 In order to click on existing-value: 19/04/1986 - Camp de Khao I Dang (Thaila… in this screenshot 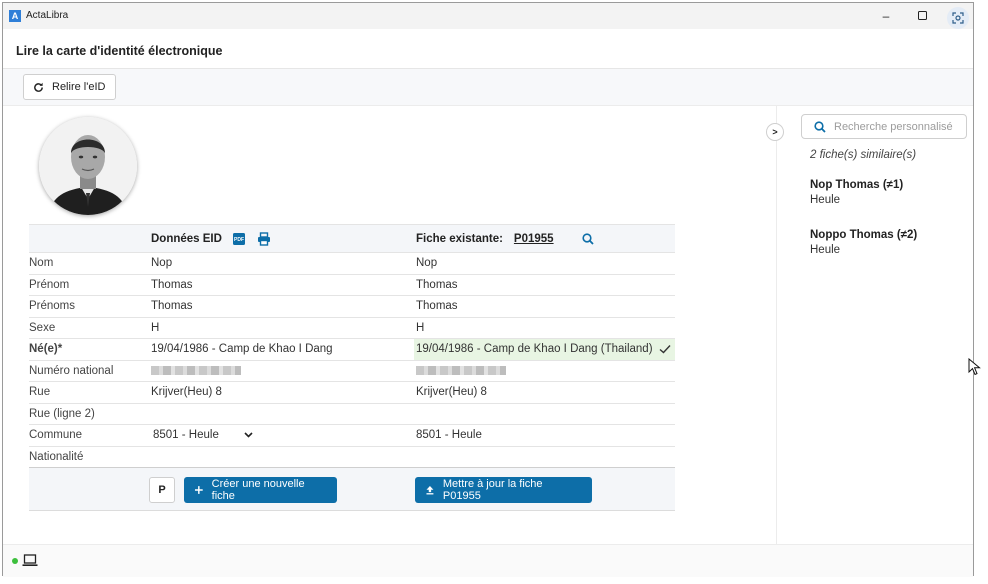, I will do `click(534, 349)`.